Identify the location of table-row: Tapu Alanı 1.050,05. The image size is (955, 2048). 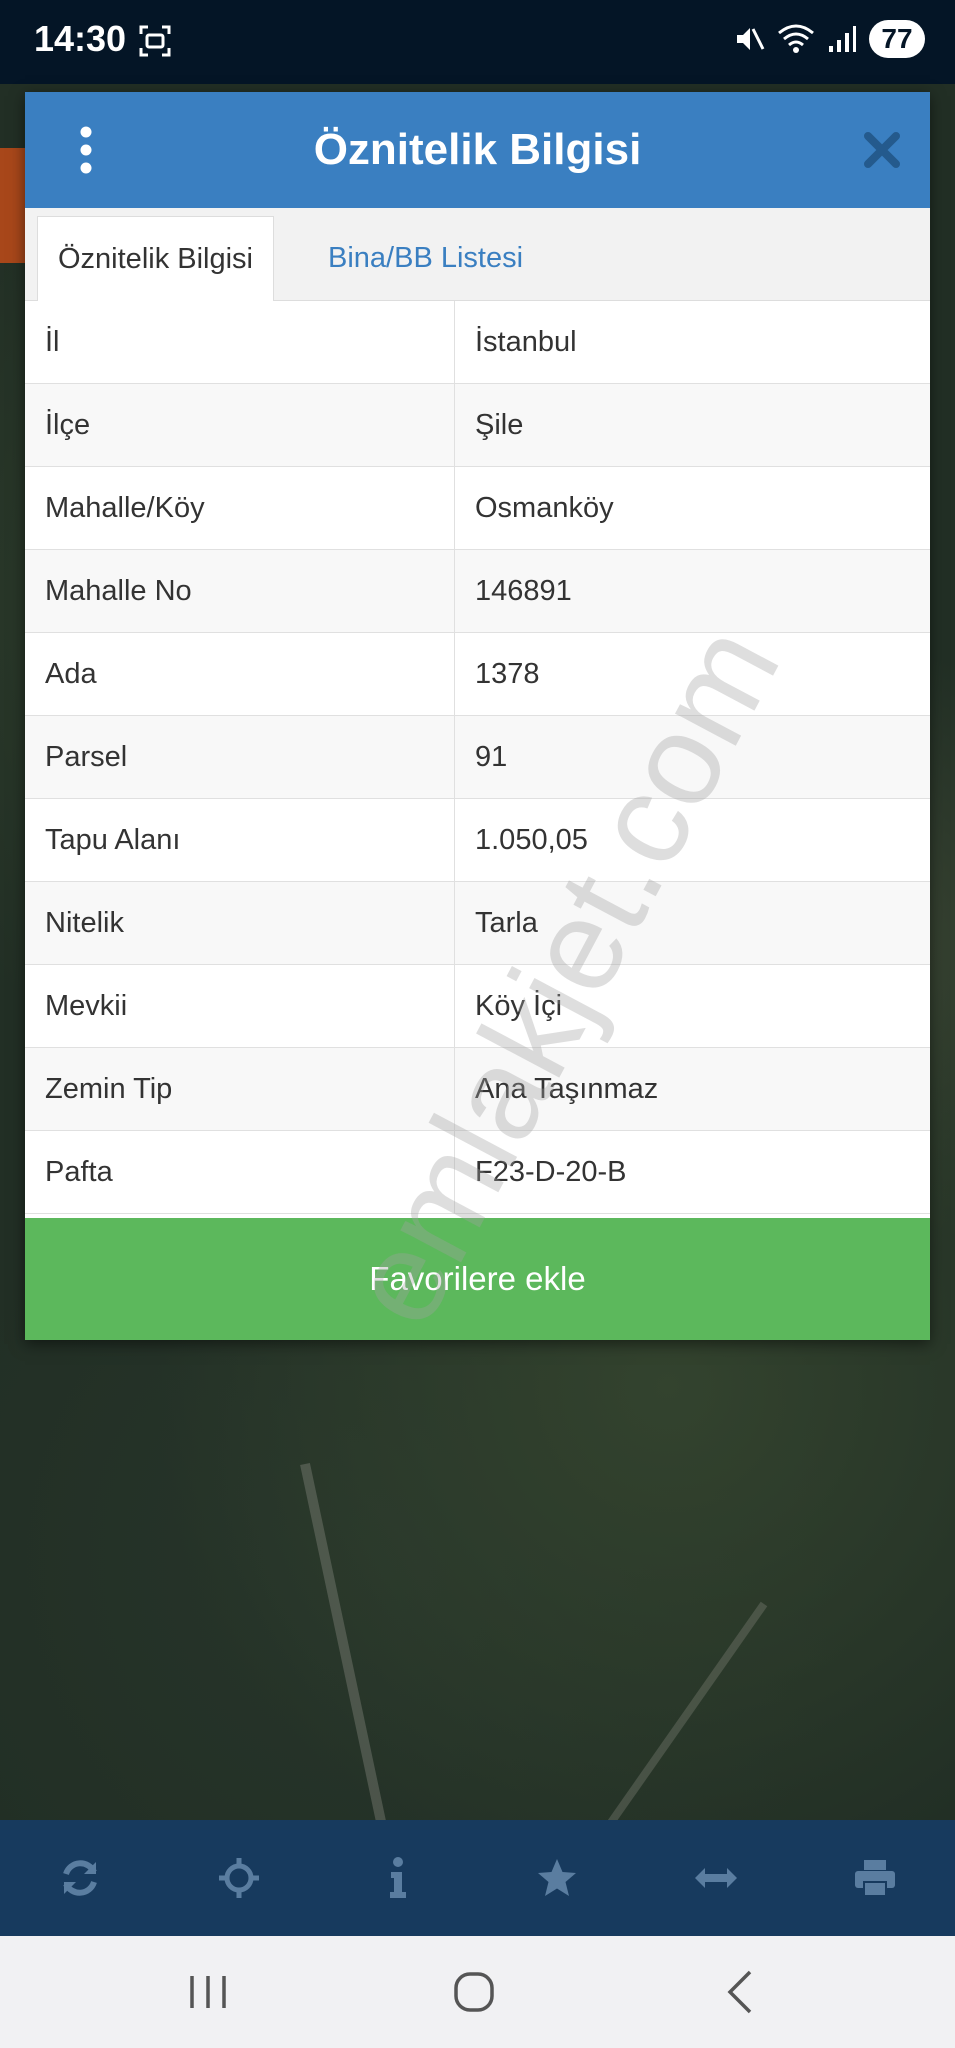
(477, 840).